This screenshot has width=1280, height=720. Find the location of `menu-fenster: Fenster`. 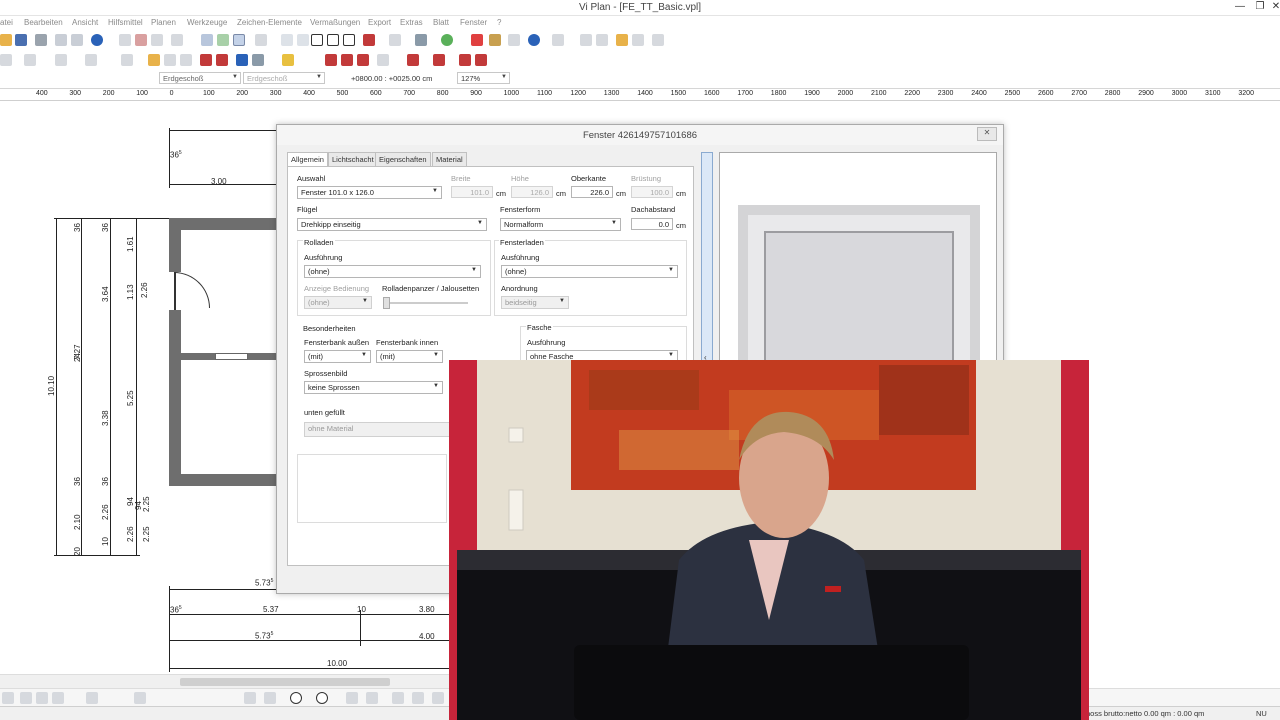

menu-fenster: Fenster is located at coordinates (473, 22).